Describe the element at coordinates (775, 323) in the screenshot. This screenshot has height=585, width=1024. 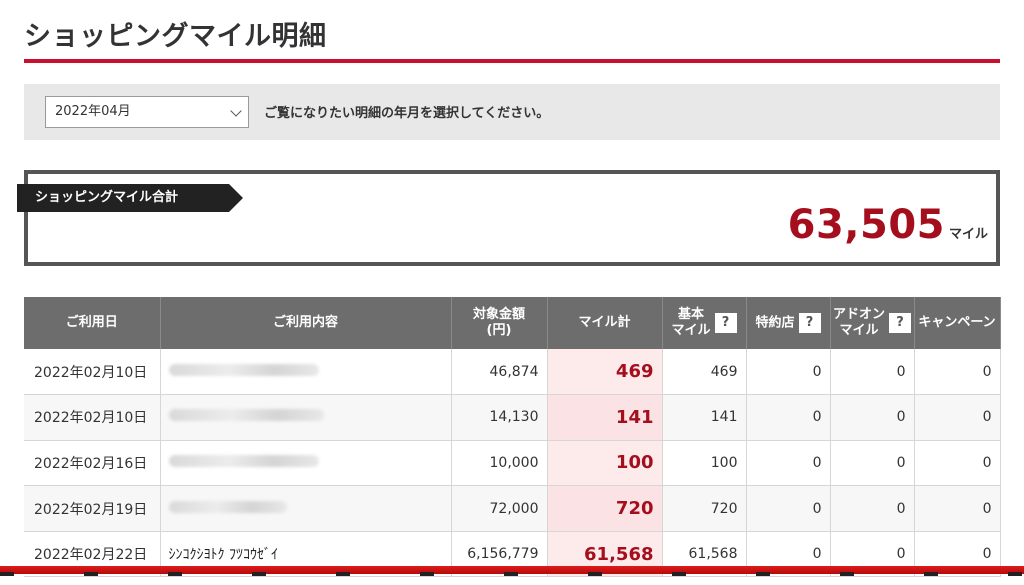
I see `header-partner-label: 特約店` at that location.